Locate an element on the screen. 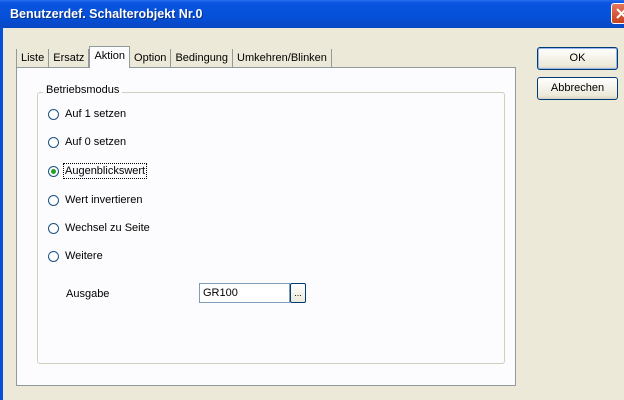  radio-button-selected-icon is located at coordinates (53, 171).